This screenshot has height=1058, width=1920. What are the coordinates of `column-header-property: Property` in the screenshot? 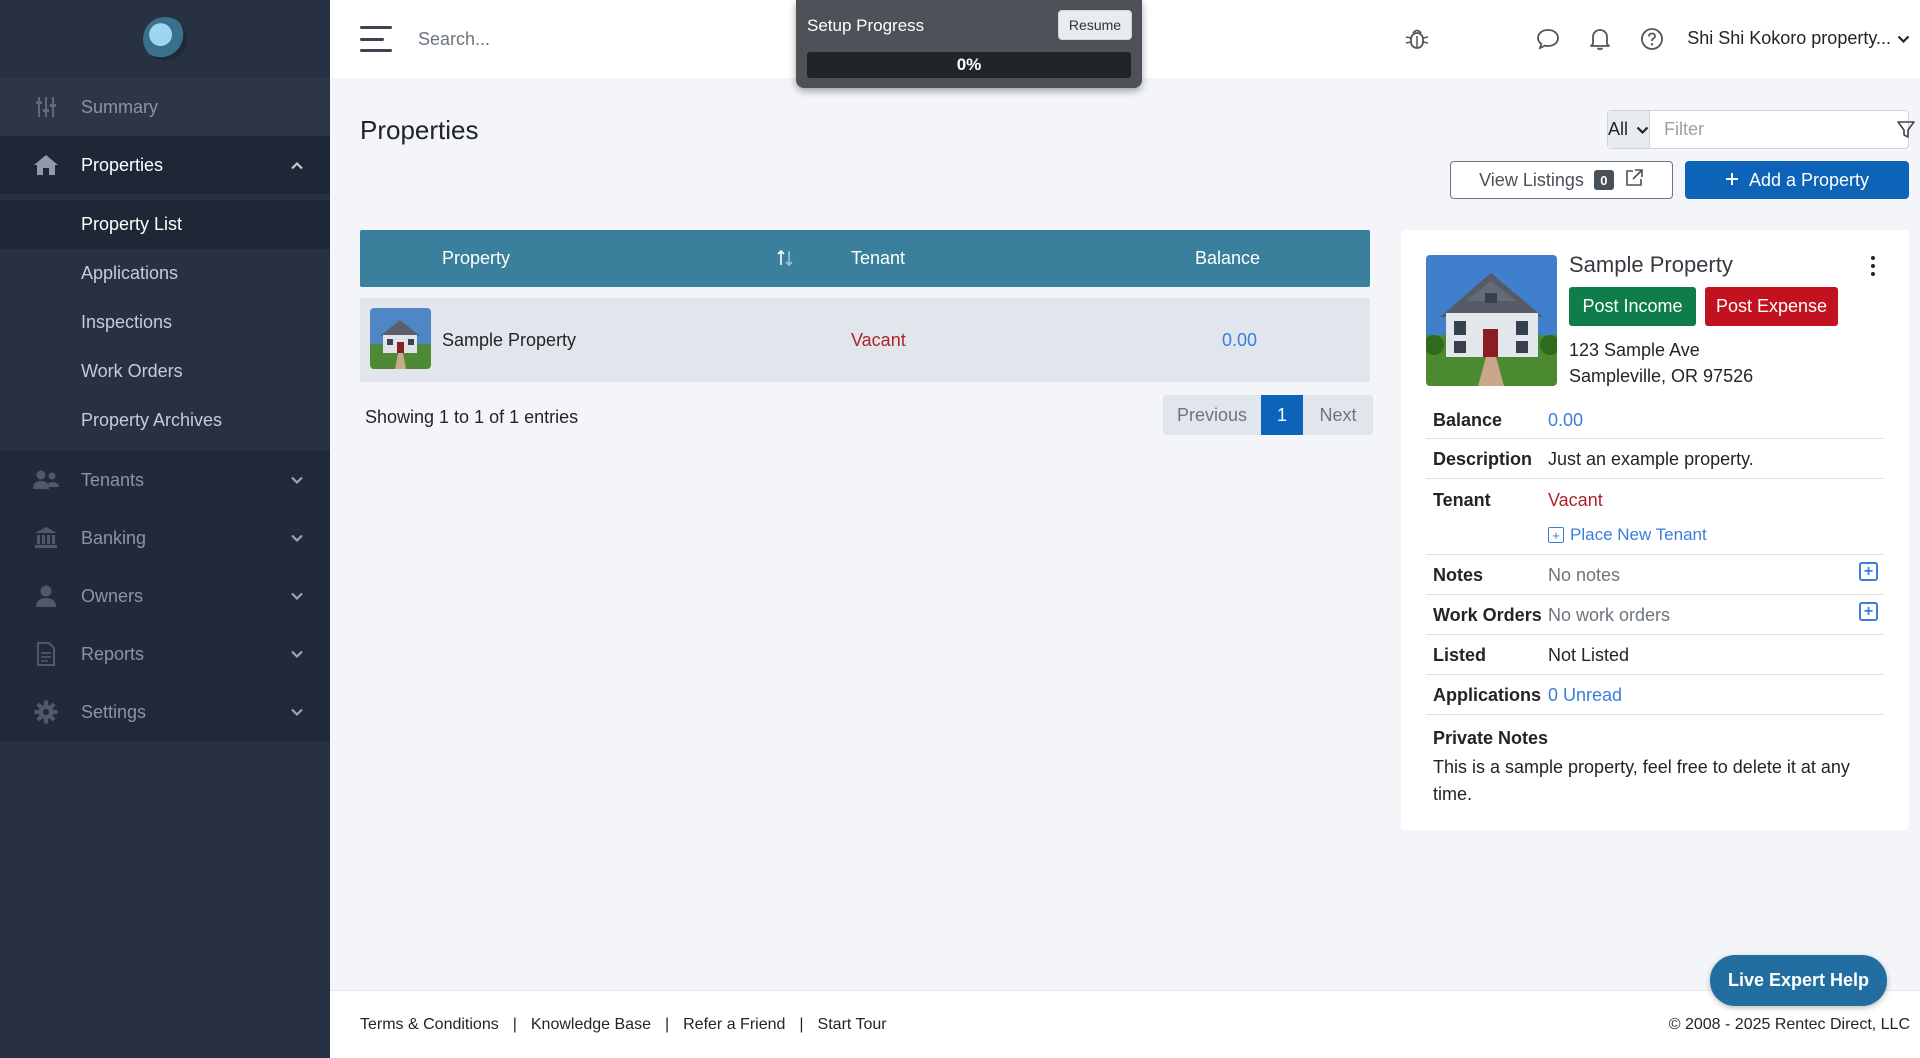 It's located at (476, 258).